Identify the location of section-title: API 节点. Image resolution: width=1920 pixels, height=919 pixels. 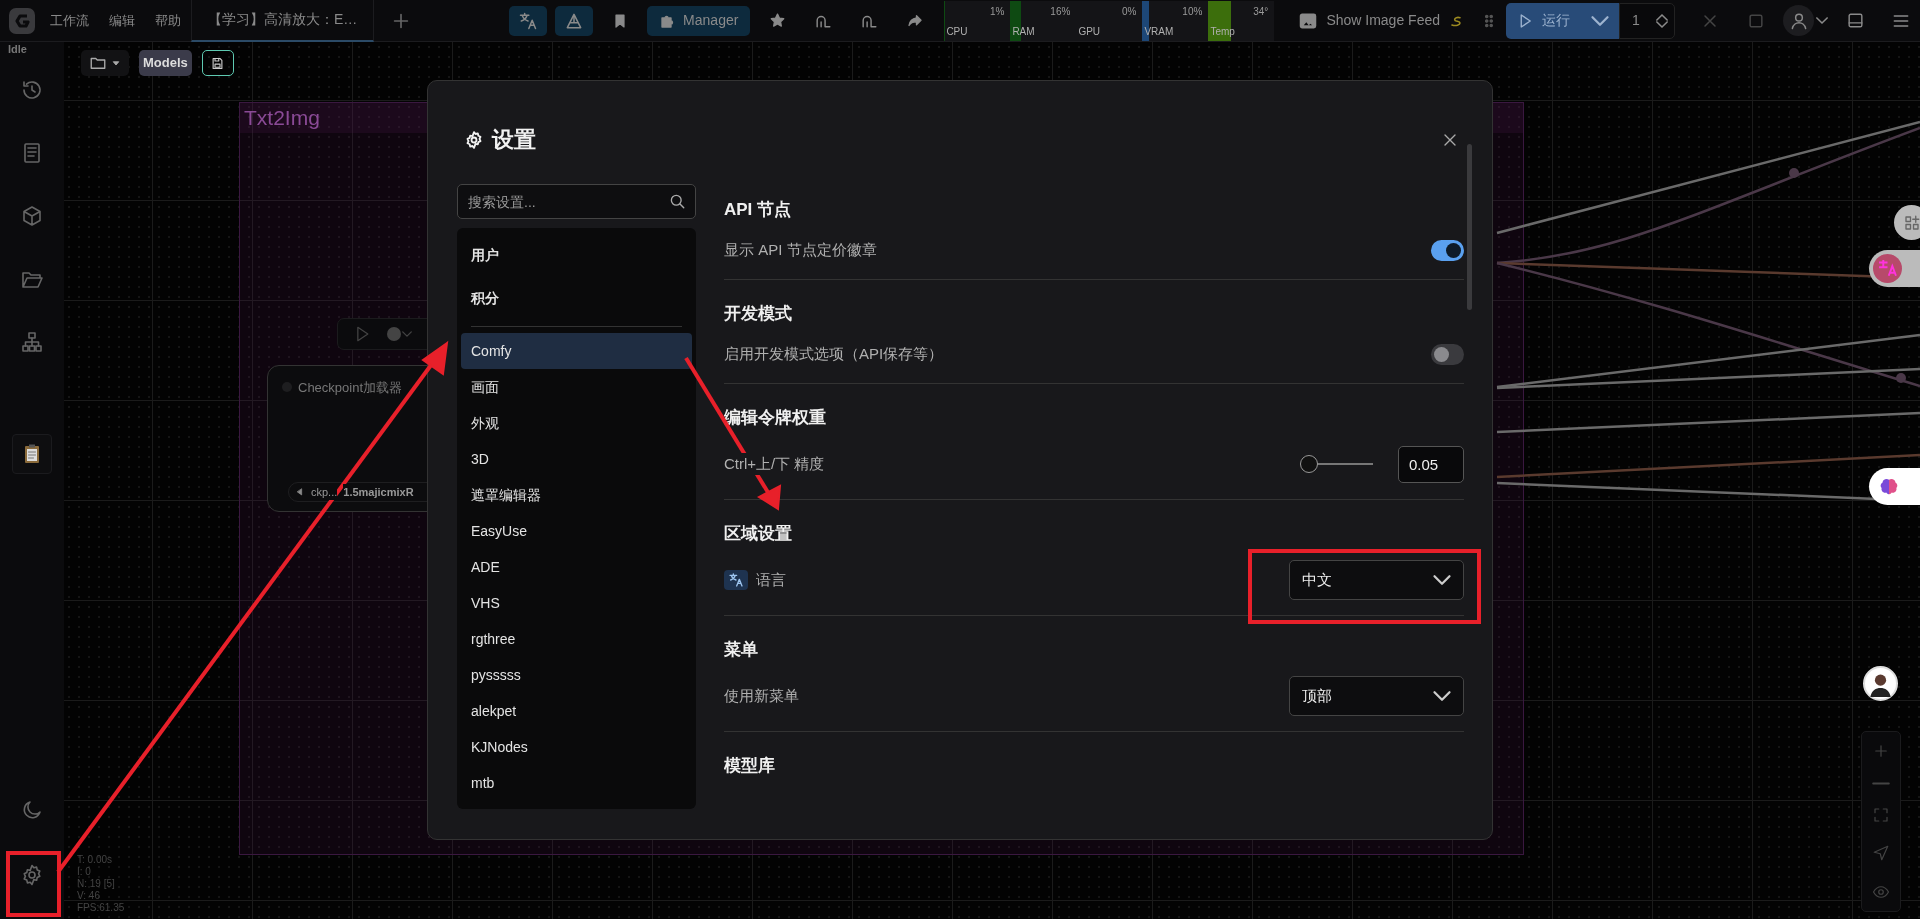
(758, 209).